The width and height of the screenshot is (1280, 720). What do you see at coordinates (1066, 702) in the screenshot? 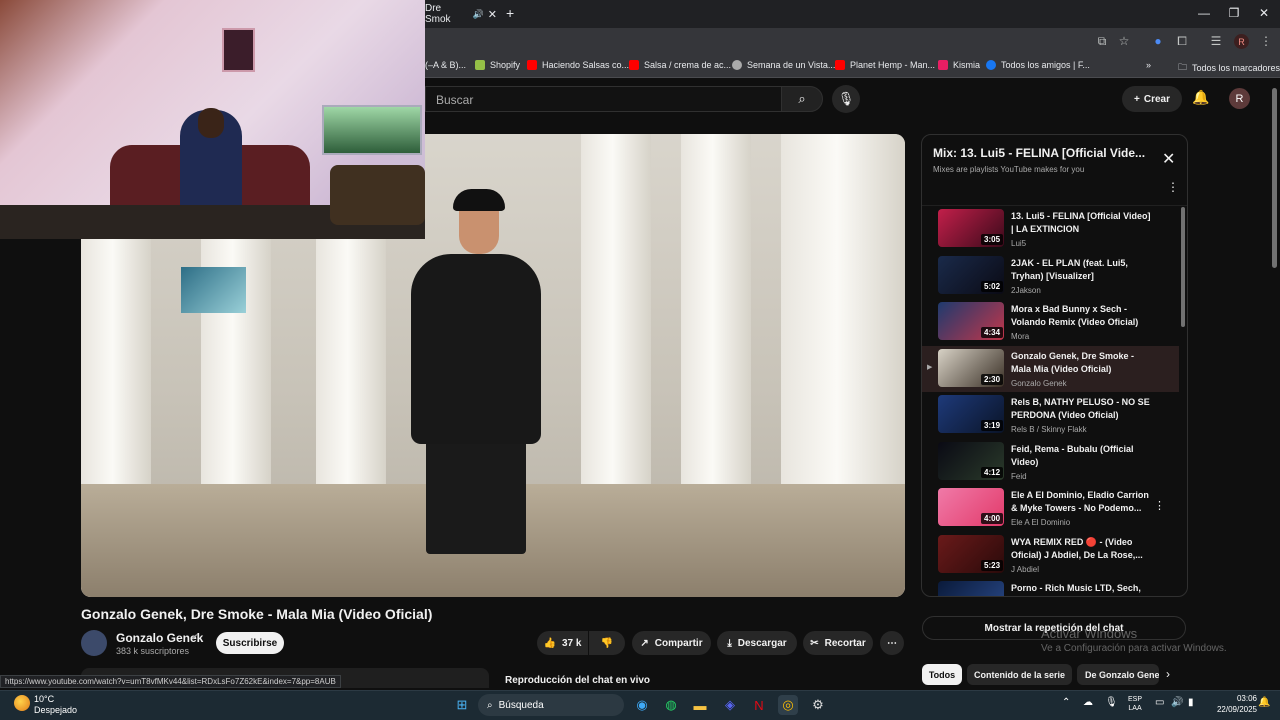
I see `tray-overflow-icon: ⌃` at bounding box center [1066, 702].